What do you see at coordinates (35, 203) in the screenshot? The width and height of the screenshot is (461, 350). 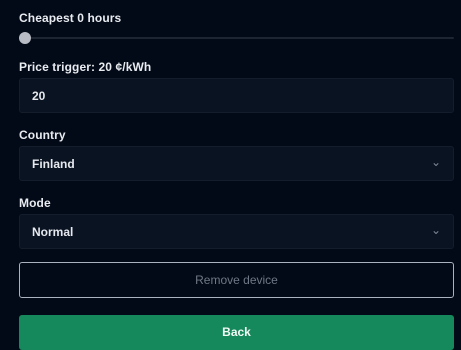 I see `mode-label: Mode` at bounding box center [35, 203].